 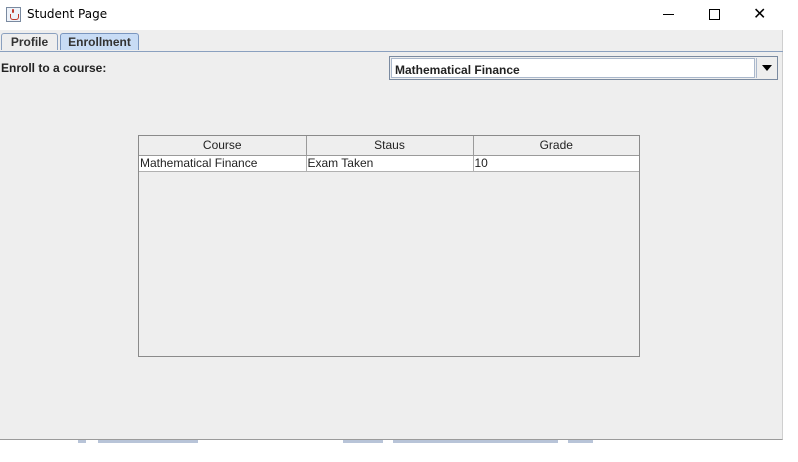 I want to click on column-header-status: Staus, so click(x=390, y=146).